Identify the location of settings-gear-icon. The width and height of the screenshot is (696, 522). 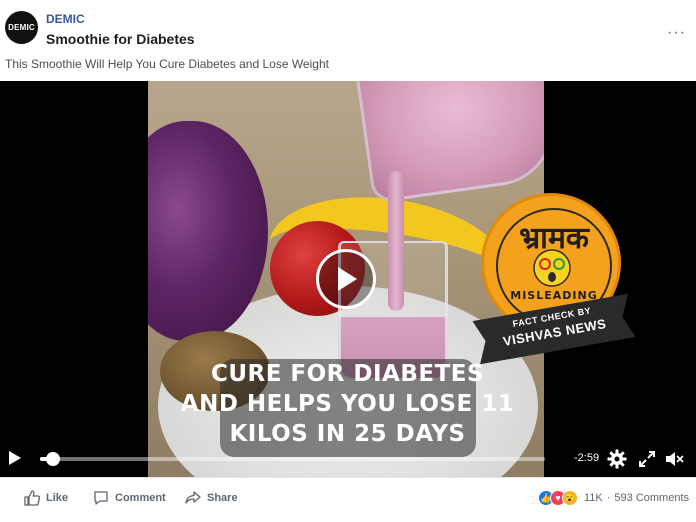
(617, 459).